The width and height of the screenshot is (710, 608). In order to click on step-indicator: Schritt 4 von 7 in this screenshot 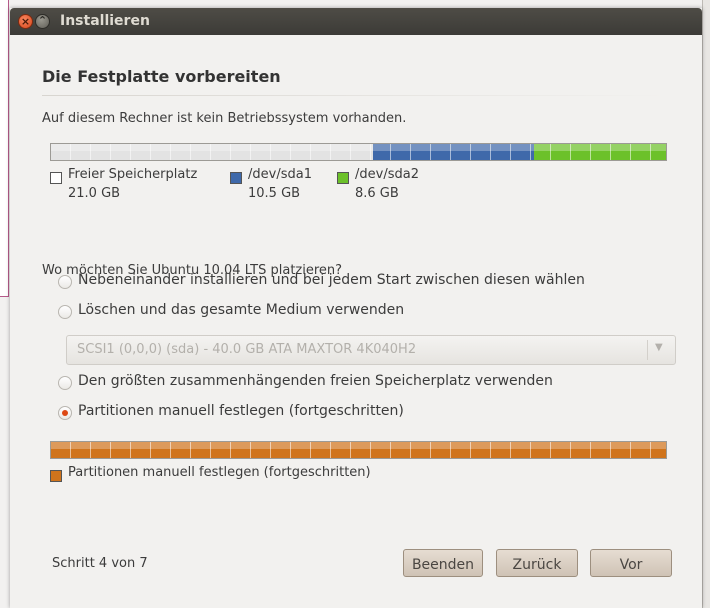, I will do `click(100, 563)`.